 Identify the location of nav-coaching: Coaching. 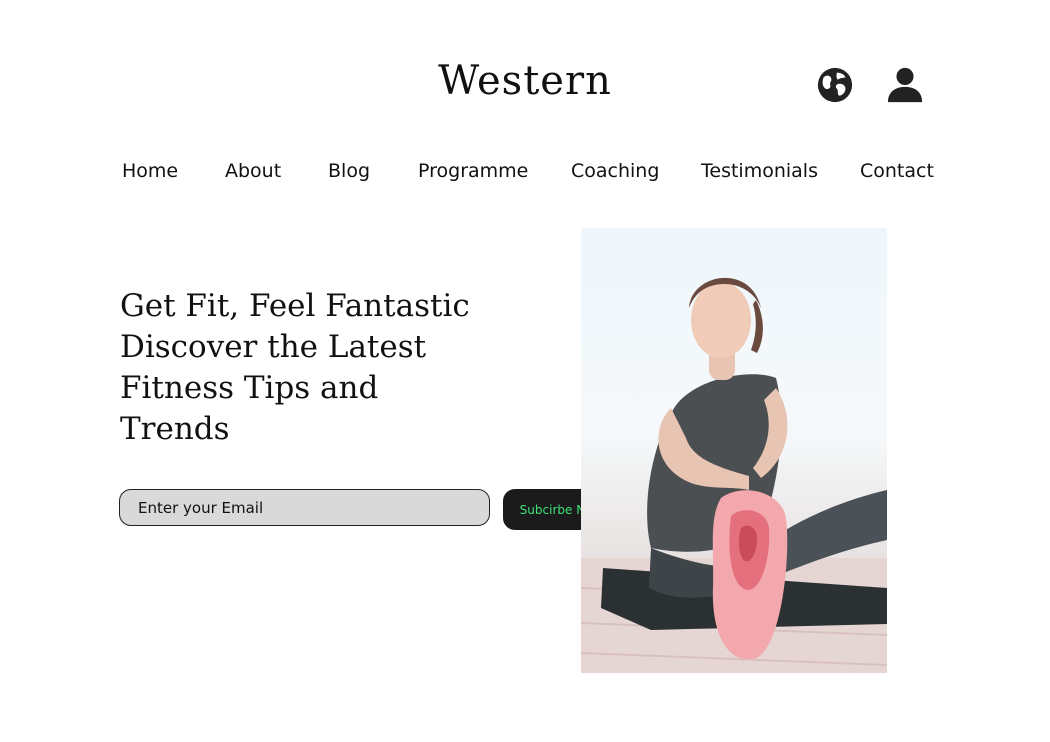
(615, 171).